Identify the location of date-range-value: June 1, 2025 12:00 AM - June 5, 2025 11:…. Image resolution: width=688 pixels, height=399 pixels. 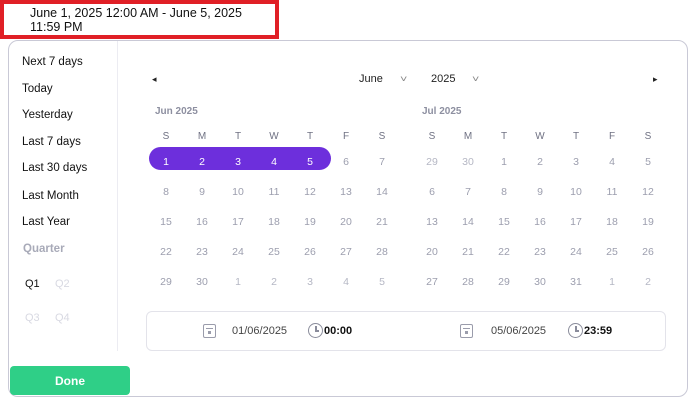
(136, 19).